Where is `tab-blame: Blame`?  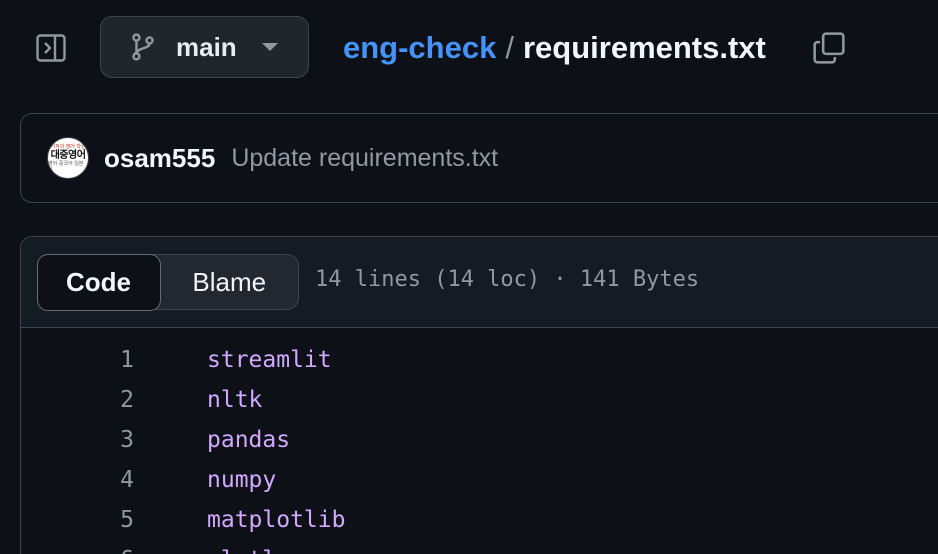
tab-blame: Blame is located at coordinates (230, 282).